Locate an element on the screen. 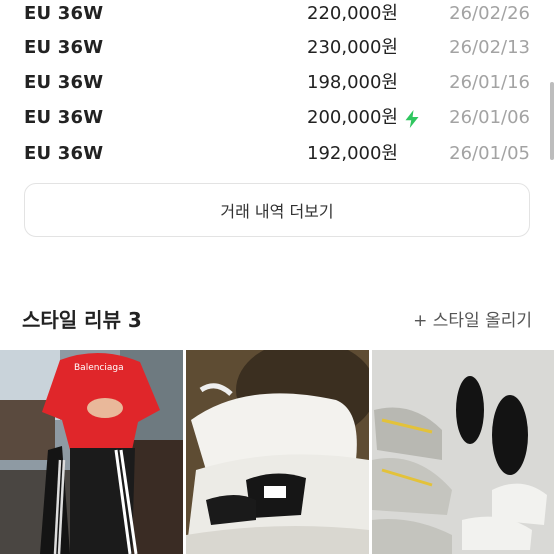  trade-price: 200,000원 is located at coordinates (352, 117).